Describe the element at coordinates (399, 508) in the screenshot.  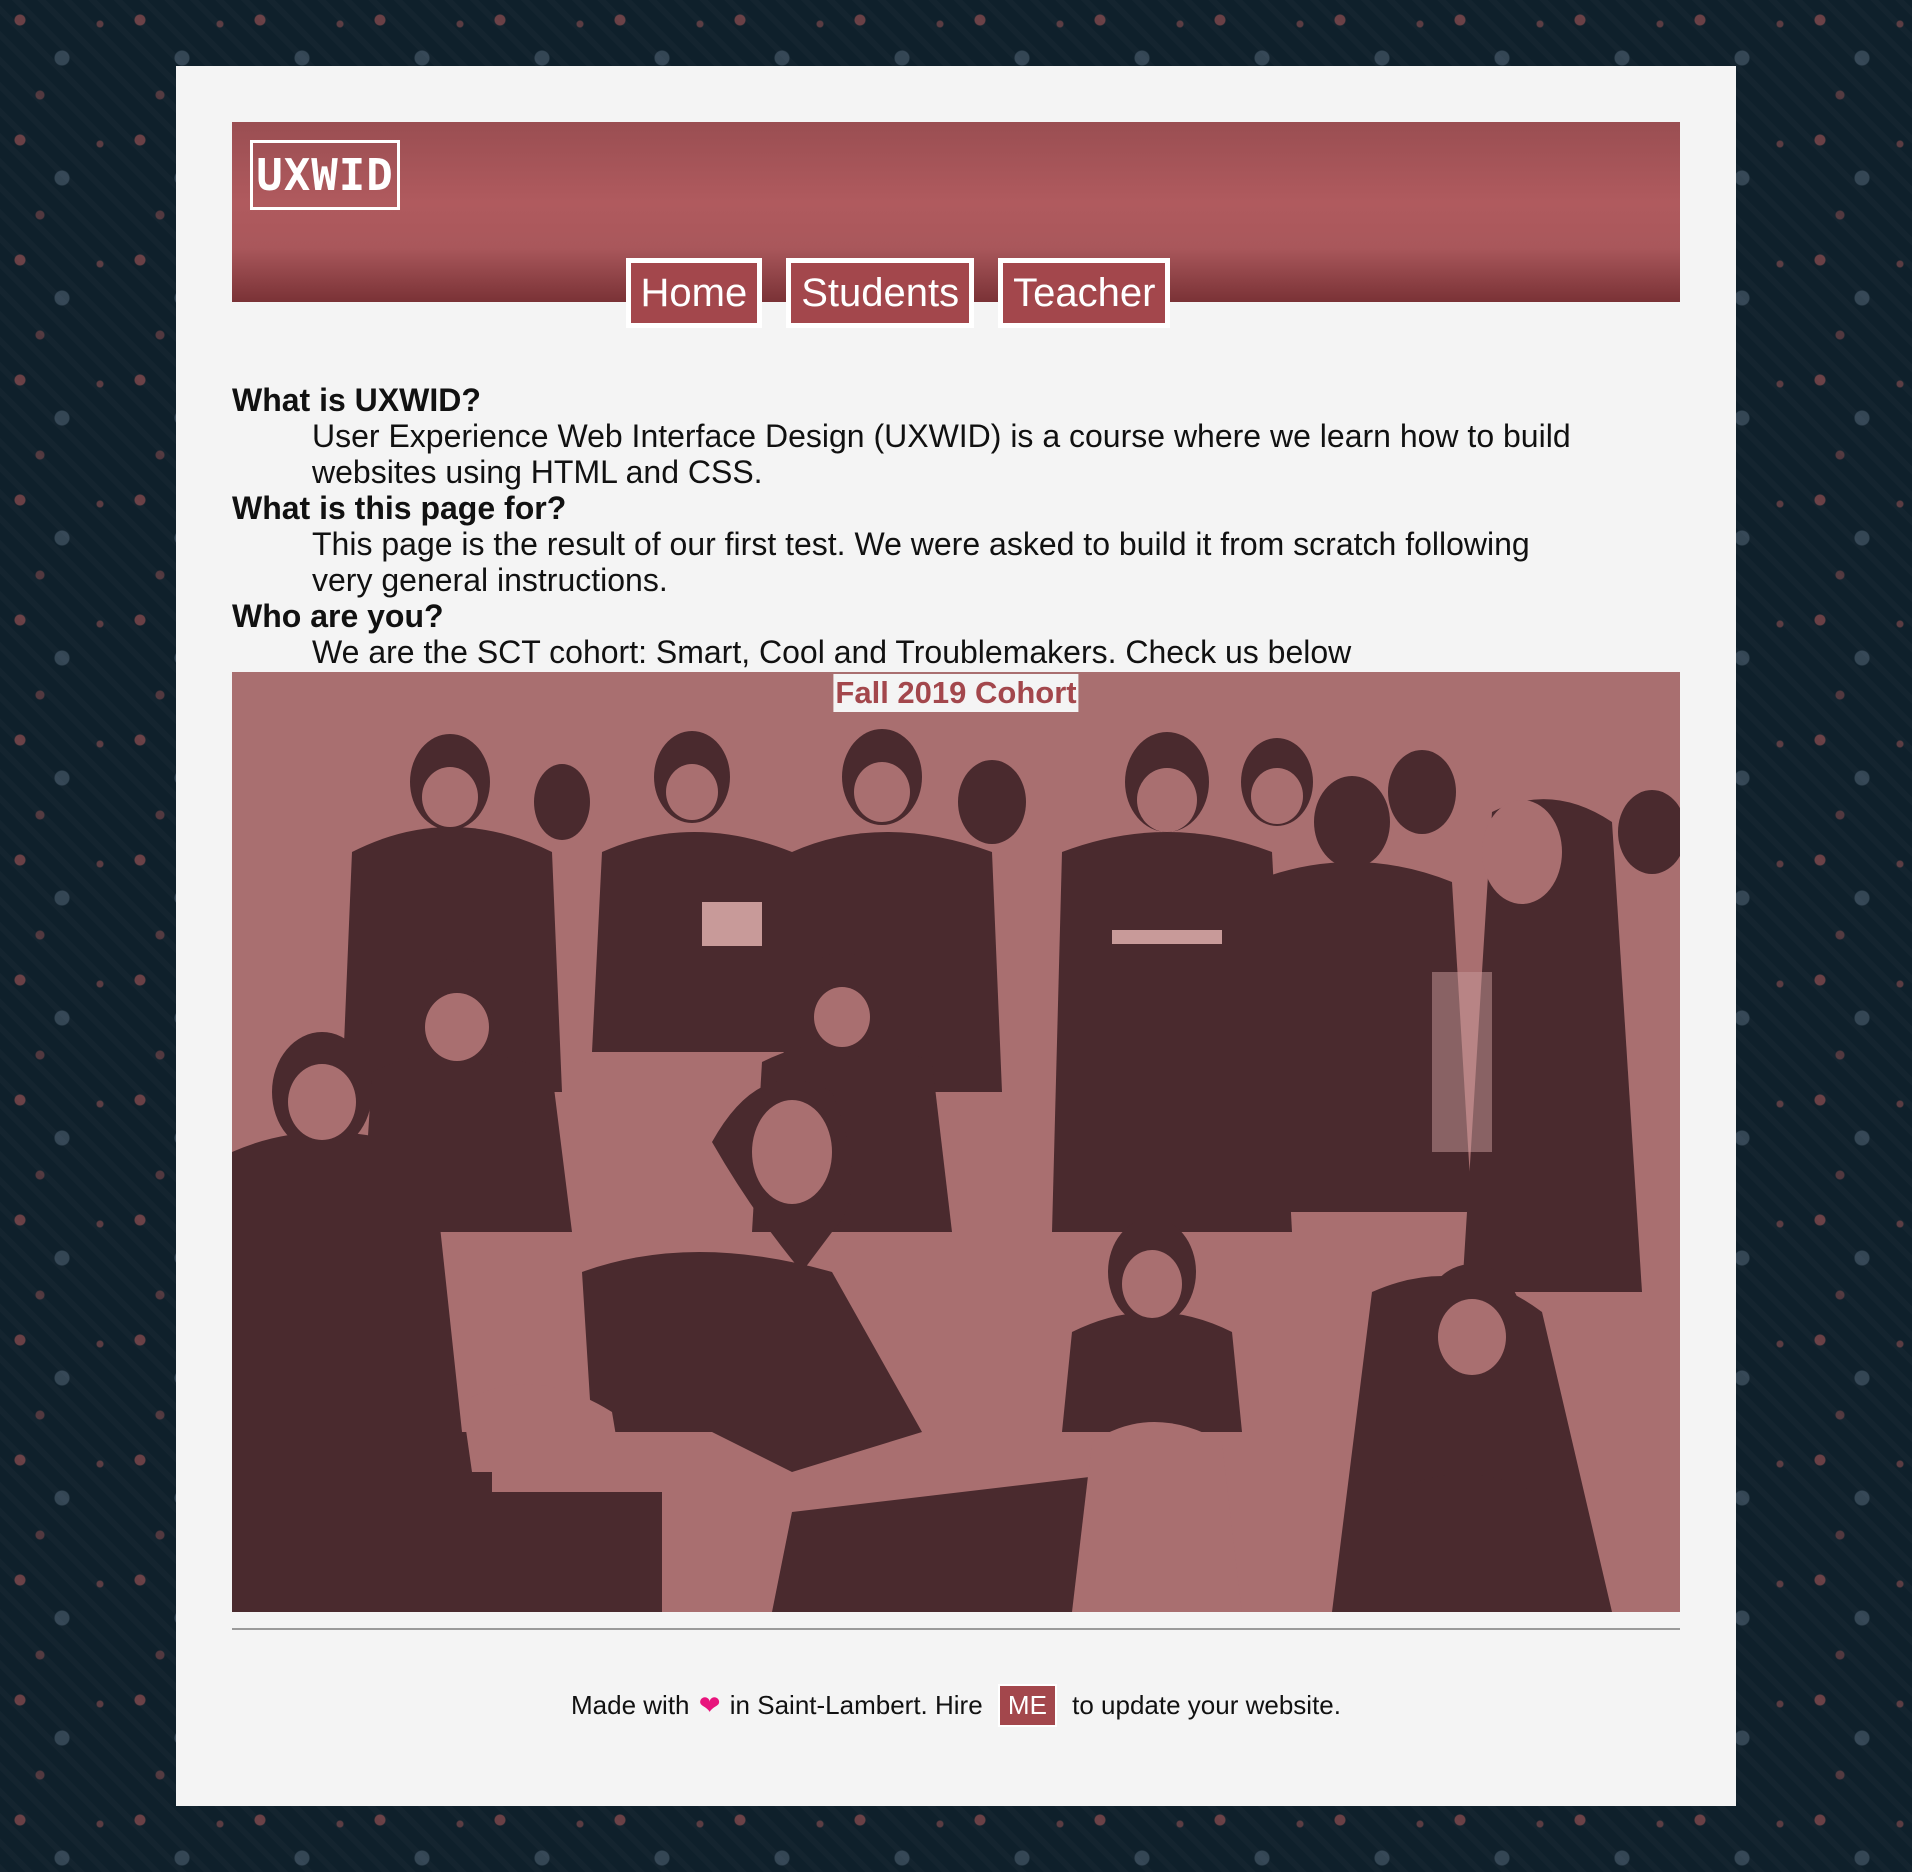
I see `faq-question: What is this page for?` at that location.